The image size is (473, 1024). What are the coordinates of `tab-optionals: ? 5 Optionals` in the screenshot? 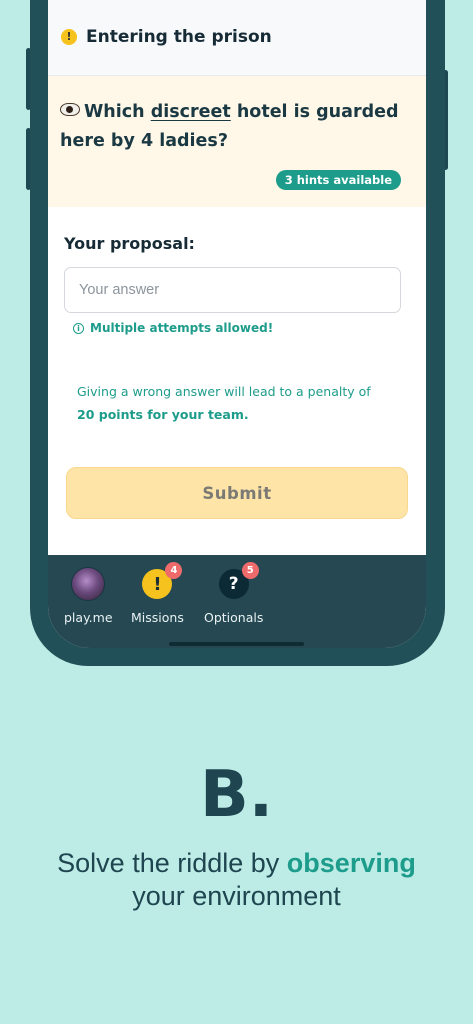 It's located at (234, 593).